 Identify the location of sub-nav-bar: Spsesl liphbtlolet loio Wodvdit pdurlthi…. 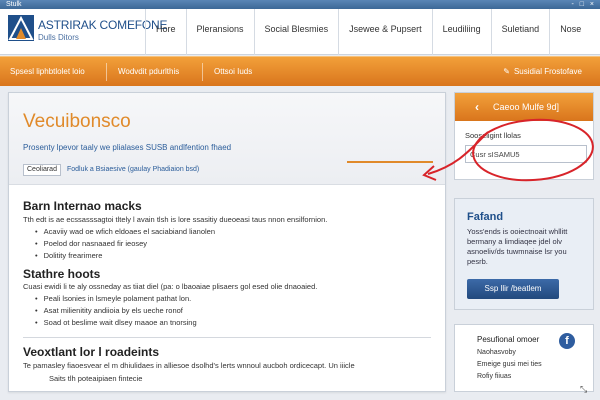
(300, 71).